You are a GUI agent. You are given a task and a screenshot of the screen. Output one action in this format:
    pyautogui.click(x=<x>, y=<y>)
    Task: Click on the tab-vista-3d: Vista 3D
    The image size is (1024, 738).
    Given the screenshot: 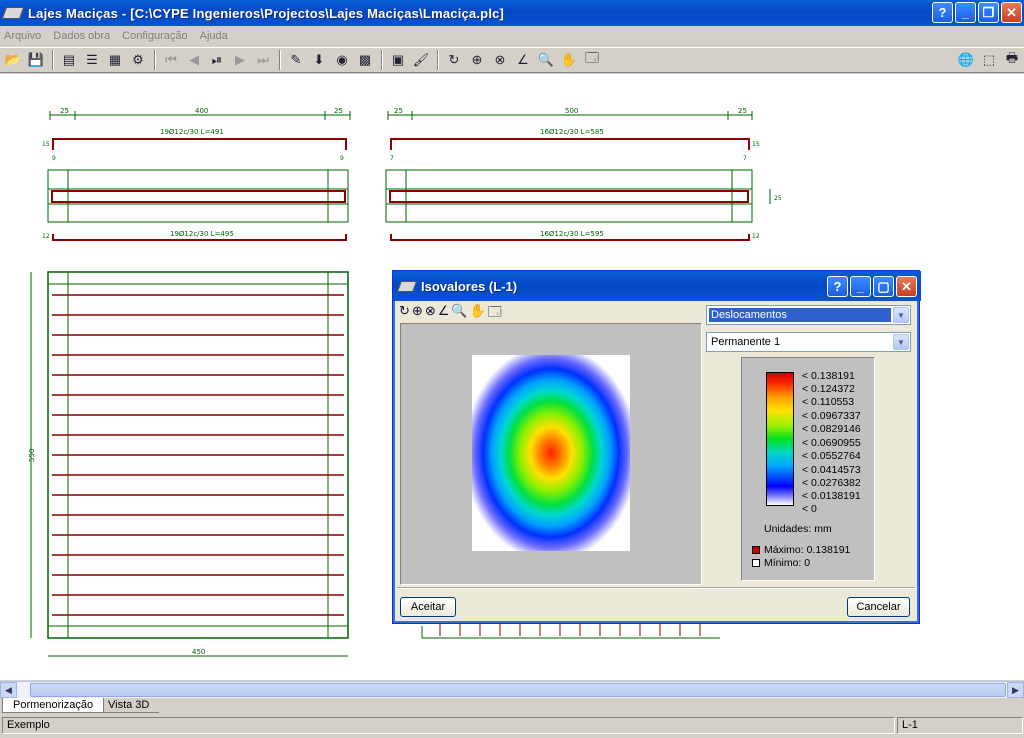 What is the action you would take?
    pyautogui.click(x=129, y=705)
    